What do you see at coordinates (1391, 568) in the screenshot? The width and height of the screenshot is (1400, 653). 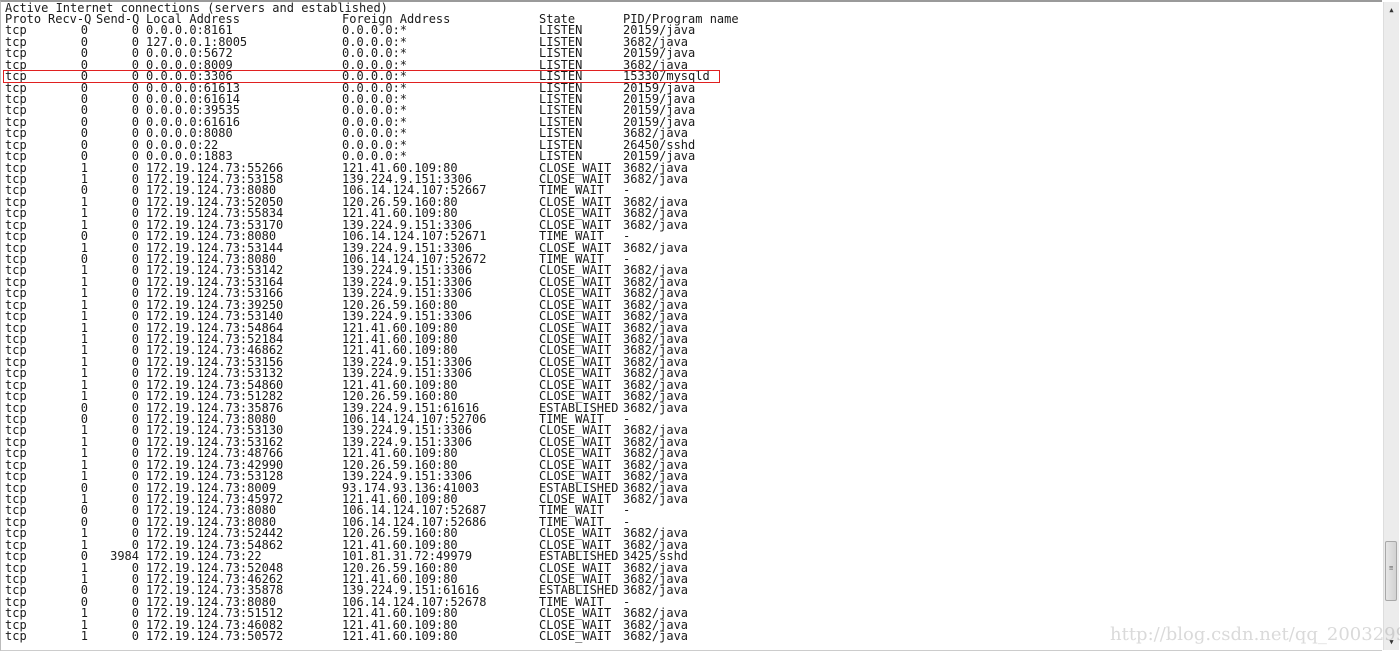 I see `grip-icon: ≡` at bounding box center [1391, 568].